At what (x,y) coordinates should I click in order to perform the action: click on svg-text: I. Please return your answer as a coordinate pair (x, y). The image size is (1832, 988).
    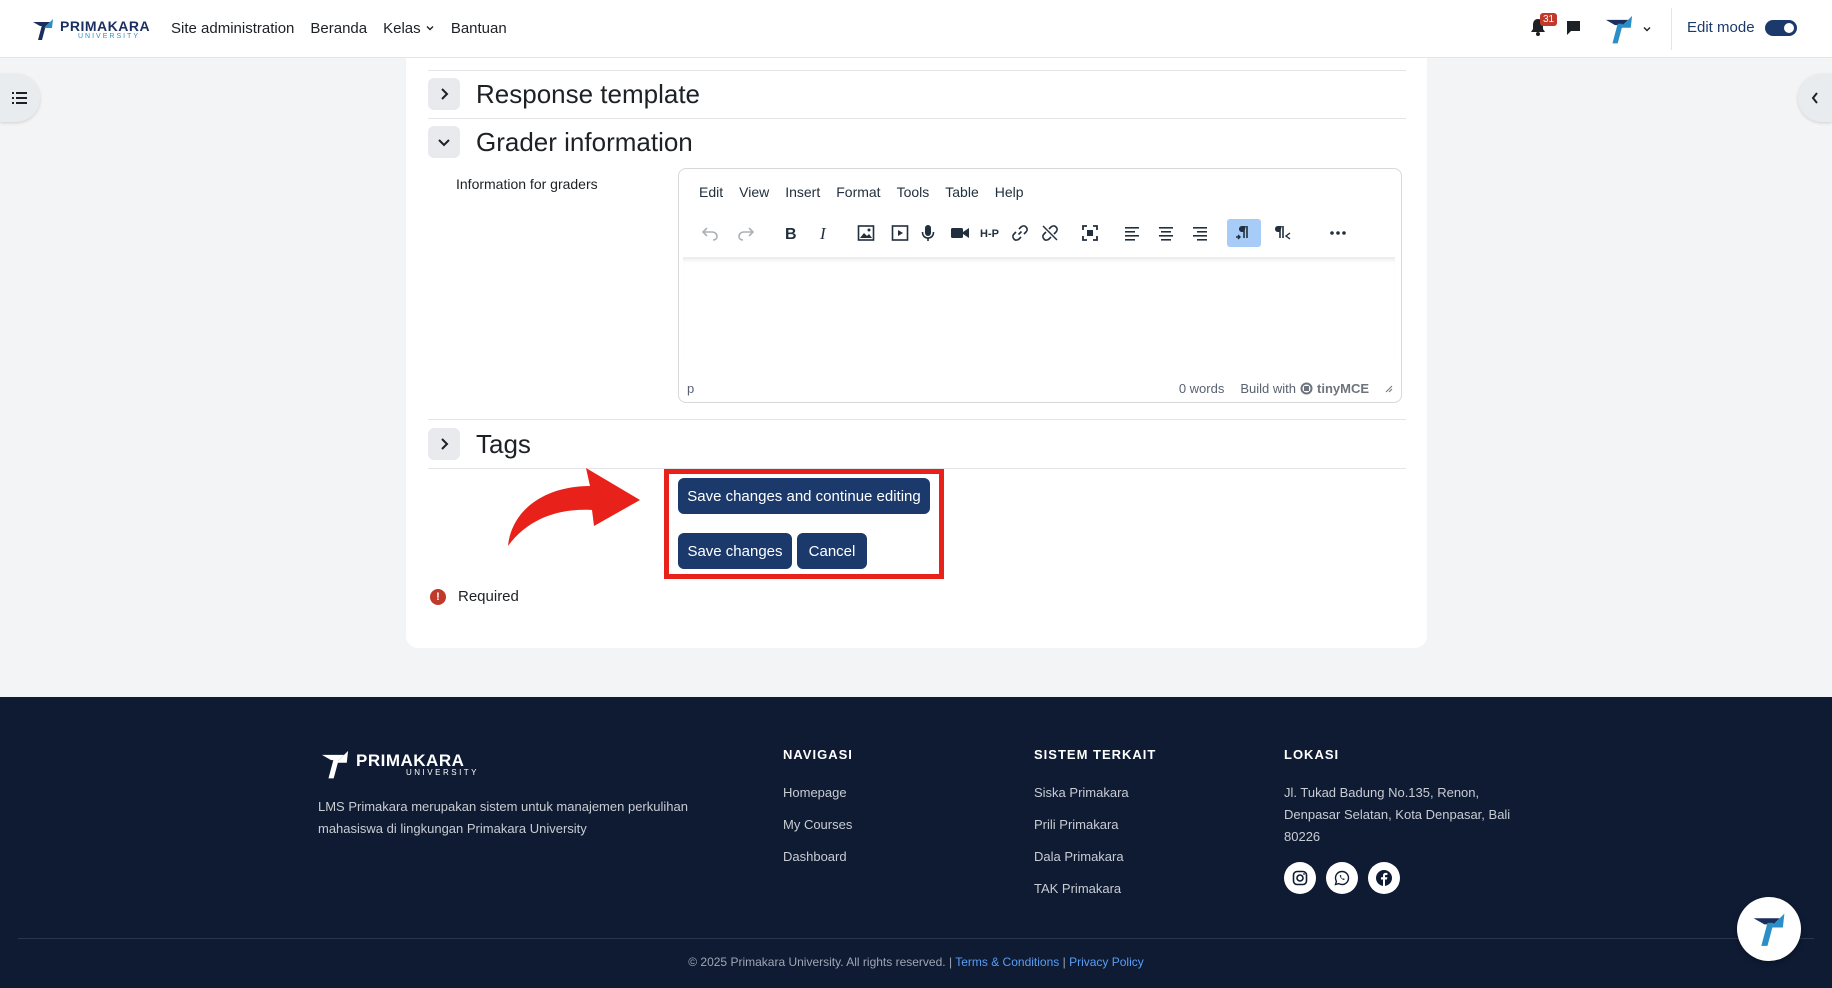
    Looking at the image, I should click on (823, 233).